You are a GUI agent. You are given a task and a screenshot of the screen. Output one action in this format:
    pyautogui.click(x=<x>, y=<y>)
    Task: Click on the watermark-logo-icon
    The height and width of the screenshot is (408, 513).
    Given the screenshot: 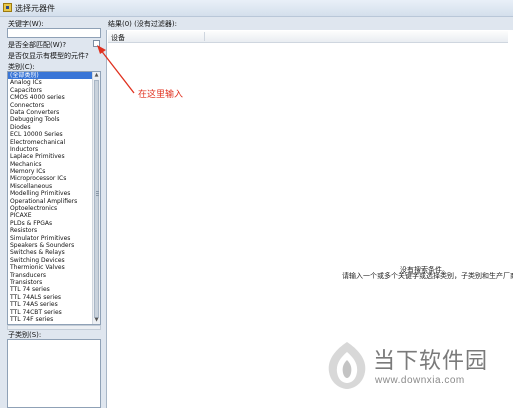 What is the action you would take?
    pyautogui.click(x=347, y=365)
    